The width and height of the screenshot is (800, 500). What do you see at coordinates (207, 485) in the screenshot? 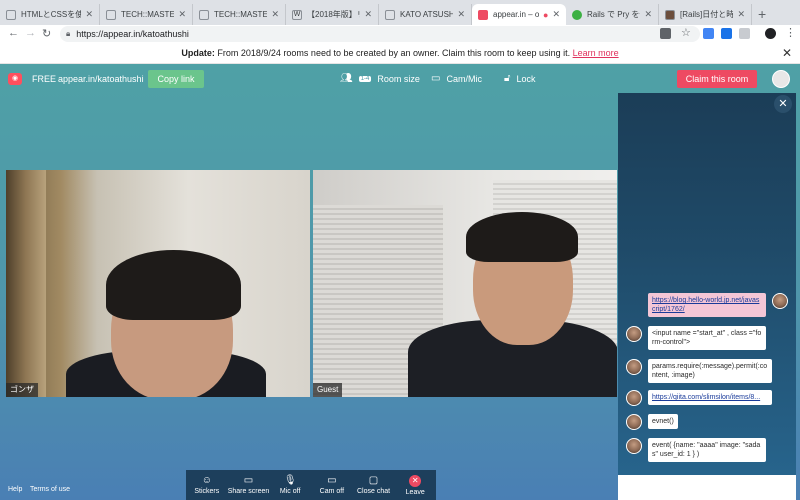
I see `stickers-button: ☺ Stickers` at bounding box center [207, 485].